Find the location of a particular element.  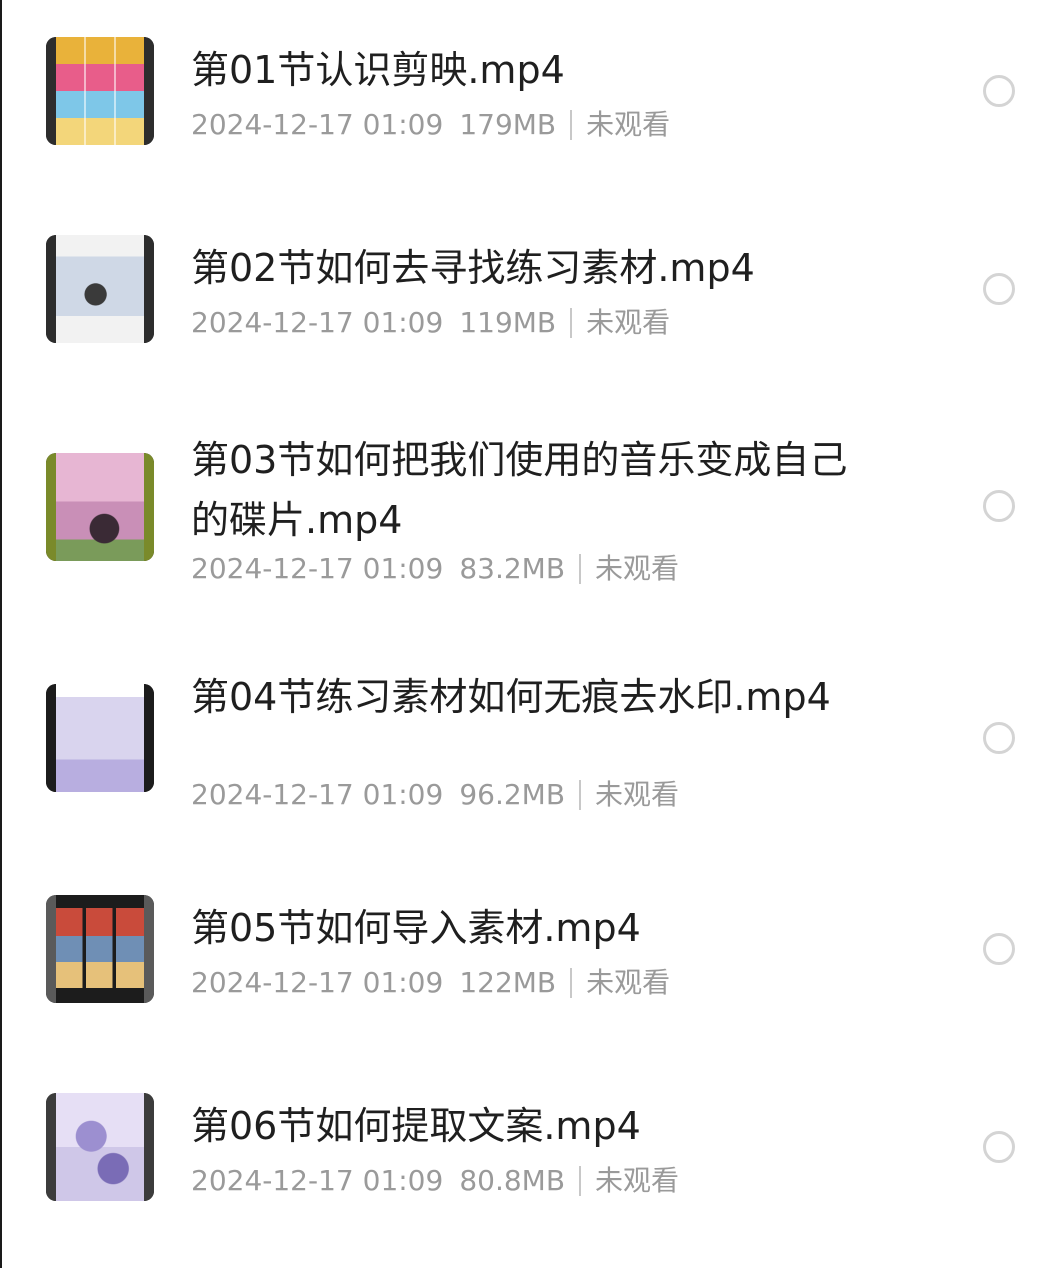

video-meta: 2024-12-17 01:09 119MB 未观看 is located at coordinates (430, 323).